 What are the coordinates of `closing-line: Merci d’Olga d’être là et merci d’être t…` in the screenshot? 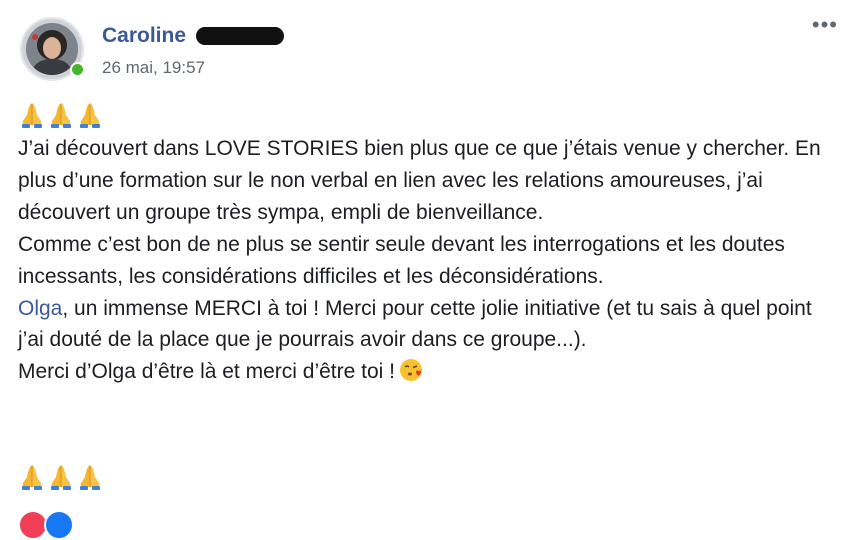 It's located at (425, 372).